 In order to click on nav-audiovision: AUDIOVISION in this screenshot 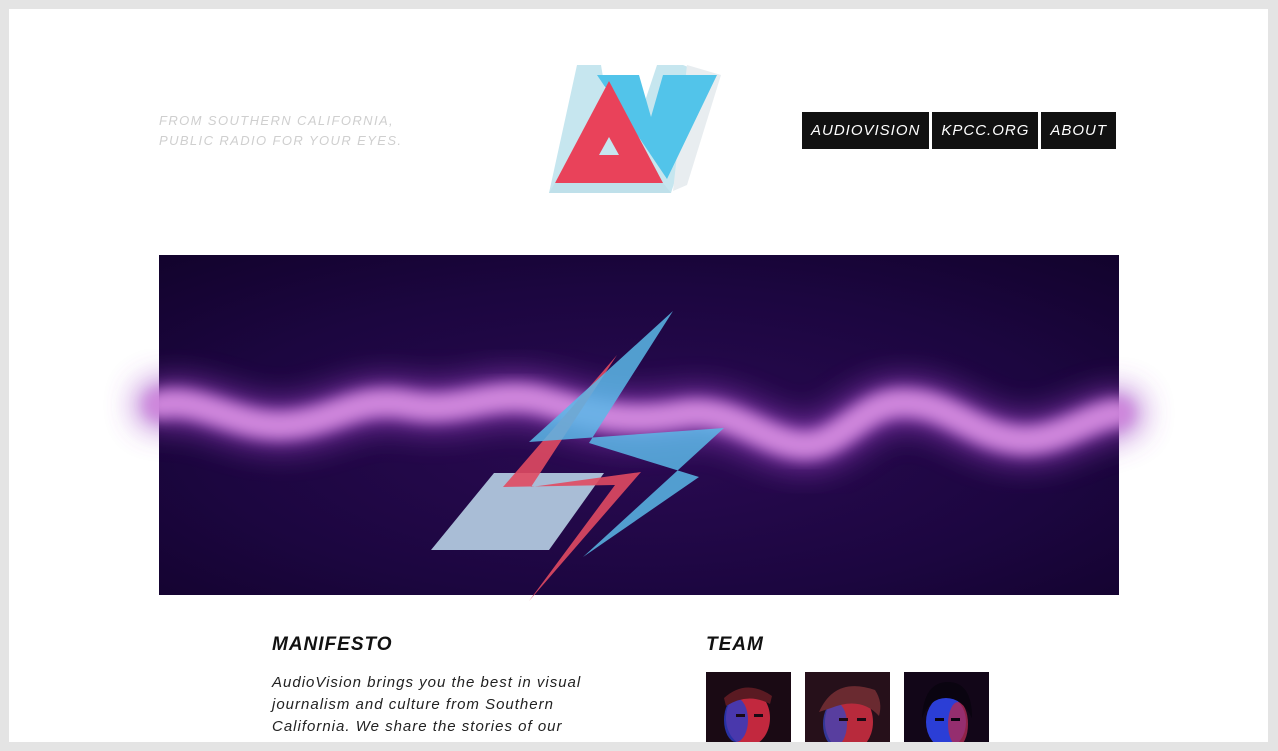, I will do `click(866, 130)`.